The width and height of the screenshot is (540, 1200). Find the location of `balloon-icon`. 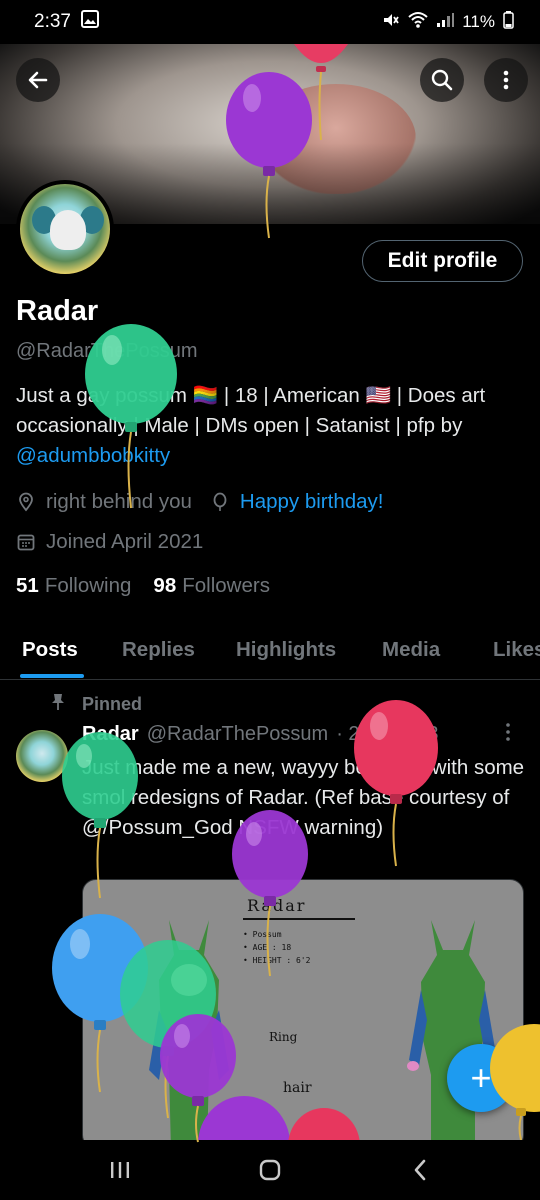

balloon-icon is located at coordinates (220, 502).